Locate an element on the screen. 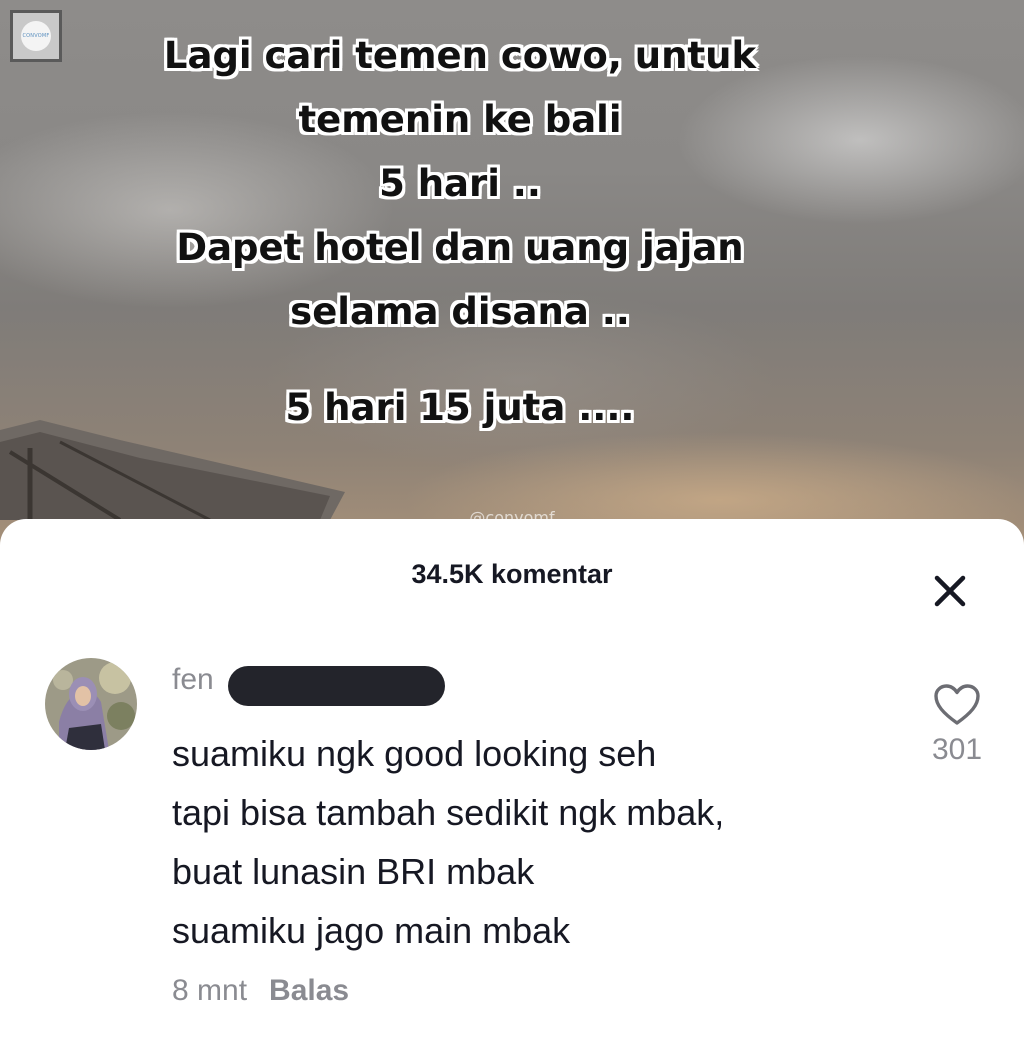 The image size is (1024, 1039). channel-logo: CONVOMF is located at coordinates (36, 36).